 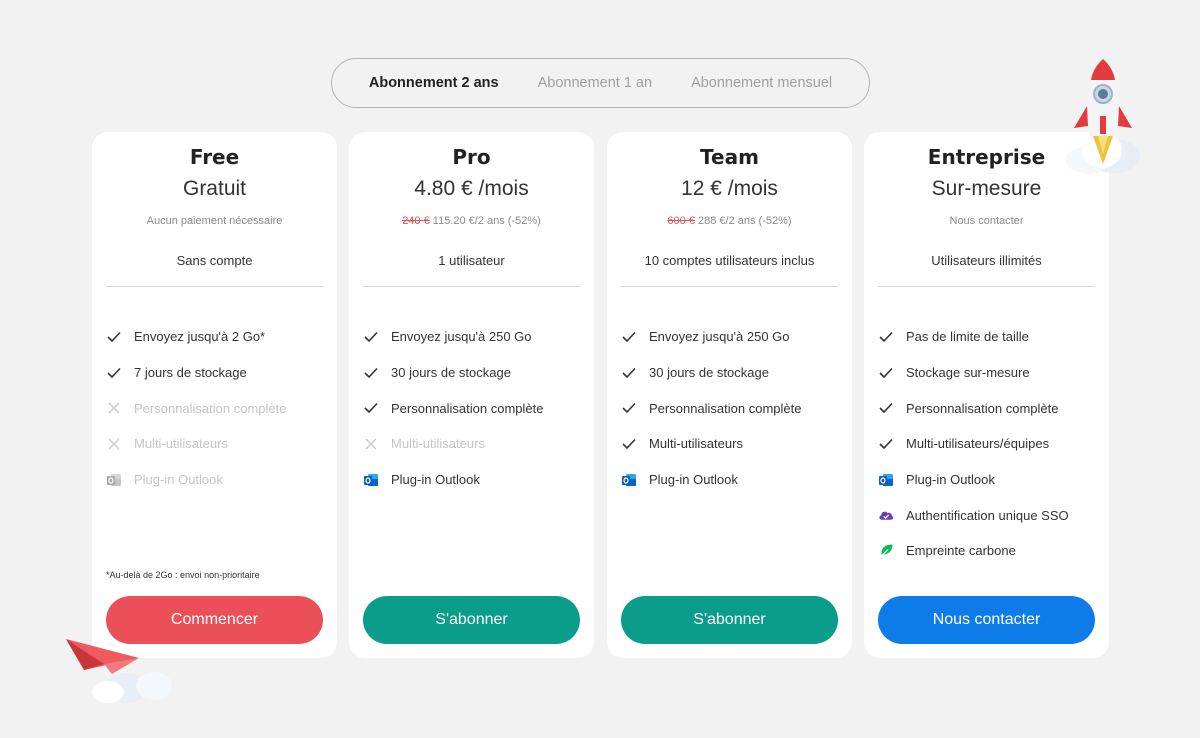 I want to click on plan-subtext-value: Aucun paiement nécessaire, so click(x=214, y=221).